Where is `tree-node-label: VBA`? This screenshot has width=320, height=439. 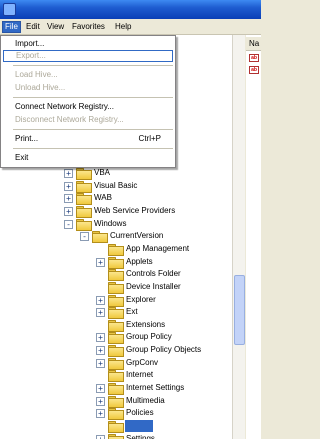
tree-node-label: VBA is located at coordinates (102, 173).